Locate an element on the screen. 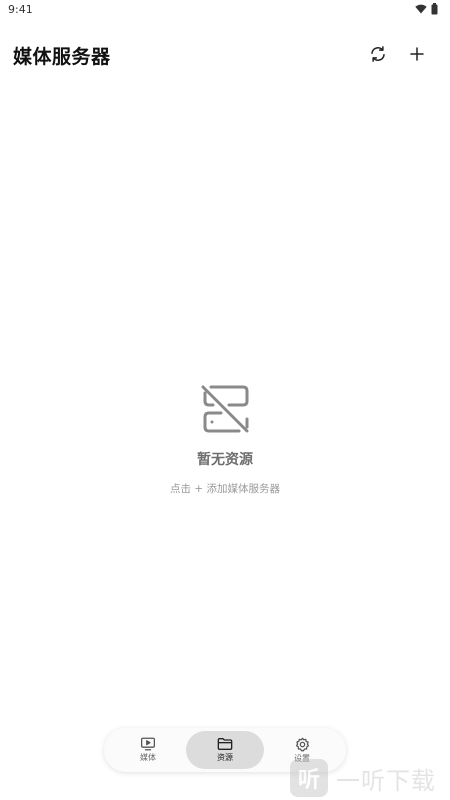 The width and height of the screenshot is (450, 800). status-time: 9:41 is located at coordinates (20, 9).